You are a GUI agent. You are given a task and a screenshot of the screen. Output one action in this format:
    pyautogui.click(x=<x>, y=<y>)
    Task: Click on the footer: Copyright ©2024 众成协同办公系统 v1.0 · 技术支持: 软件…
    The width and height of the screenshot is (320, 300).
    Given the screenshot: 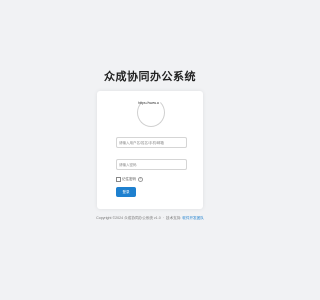 What is the action you would take?
    pyautogui.click(x=150, y=218)
    